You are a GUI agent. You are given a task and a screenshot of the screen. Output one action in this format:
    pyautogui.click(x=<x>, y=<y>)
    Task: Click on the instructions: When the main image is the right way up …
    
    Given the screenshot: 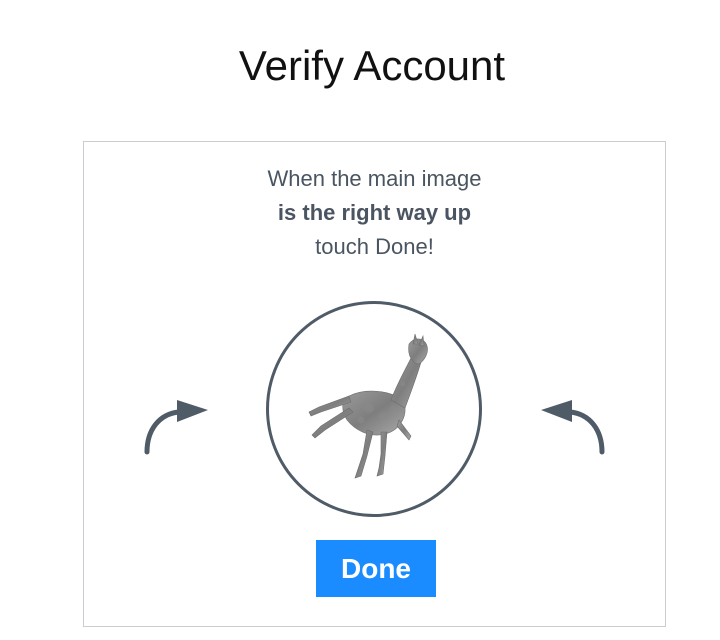 What is the action you would take?
    pyautogui.click(x=374, y=213)
    